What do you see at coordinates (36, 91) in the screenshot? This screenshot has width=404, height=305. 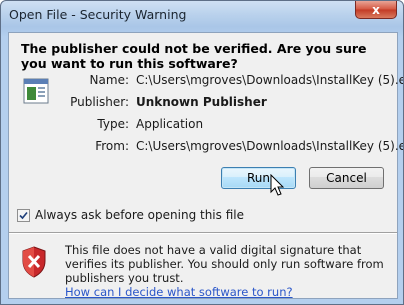 I see `application-file-icon` at bounding box center [36, 91].